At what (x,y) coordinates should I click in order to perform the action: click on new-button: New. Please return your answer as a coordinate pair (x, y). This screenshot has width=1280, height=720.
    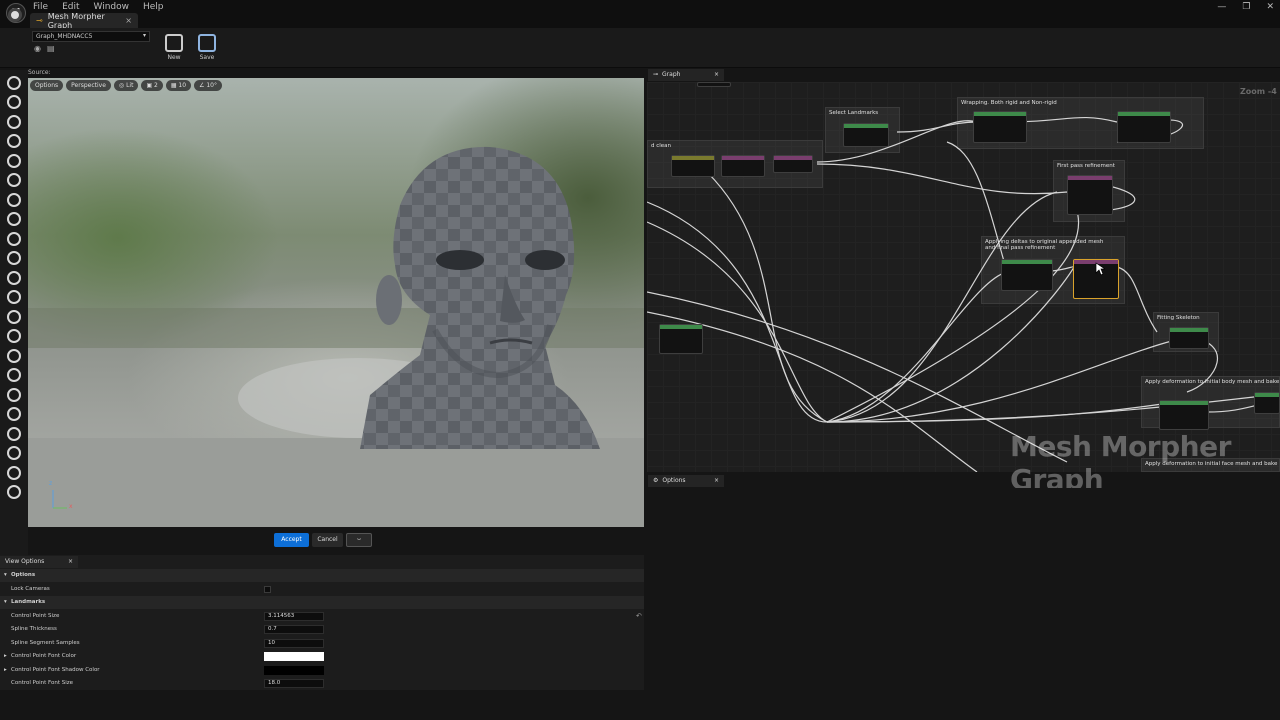
    Looking at the image, I should click on (174, 47).